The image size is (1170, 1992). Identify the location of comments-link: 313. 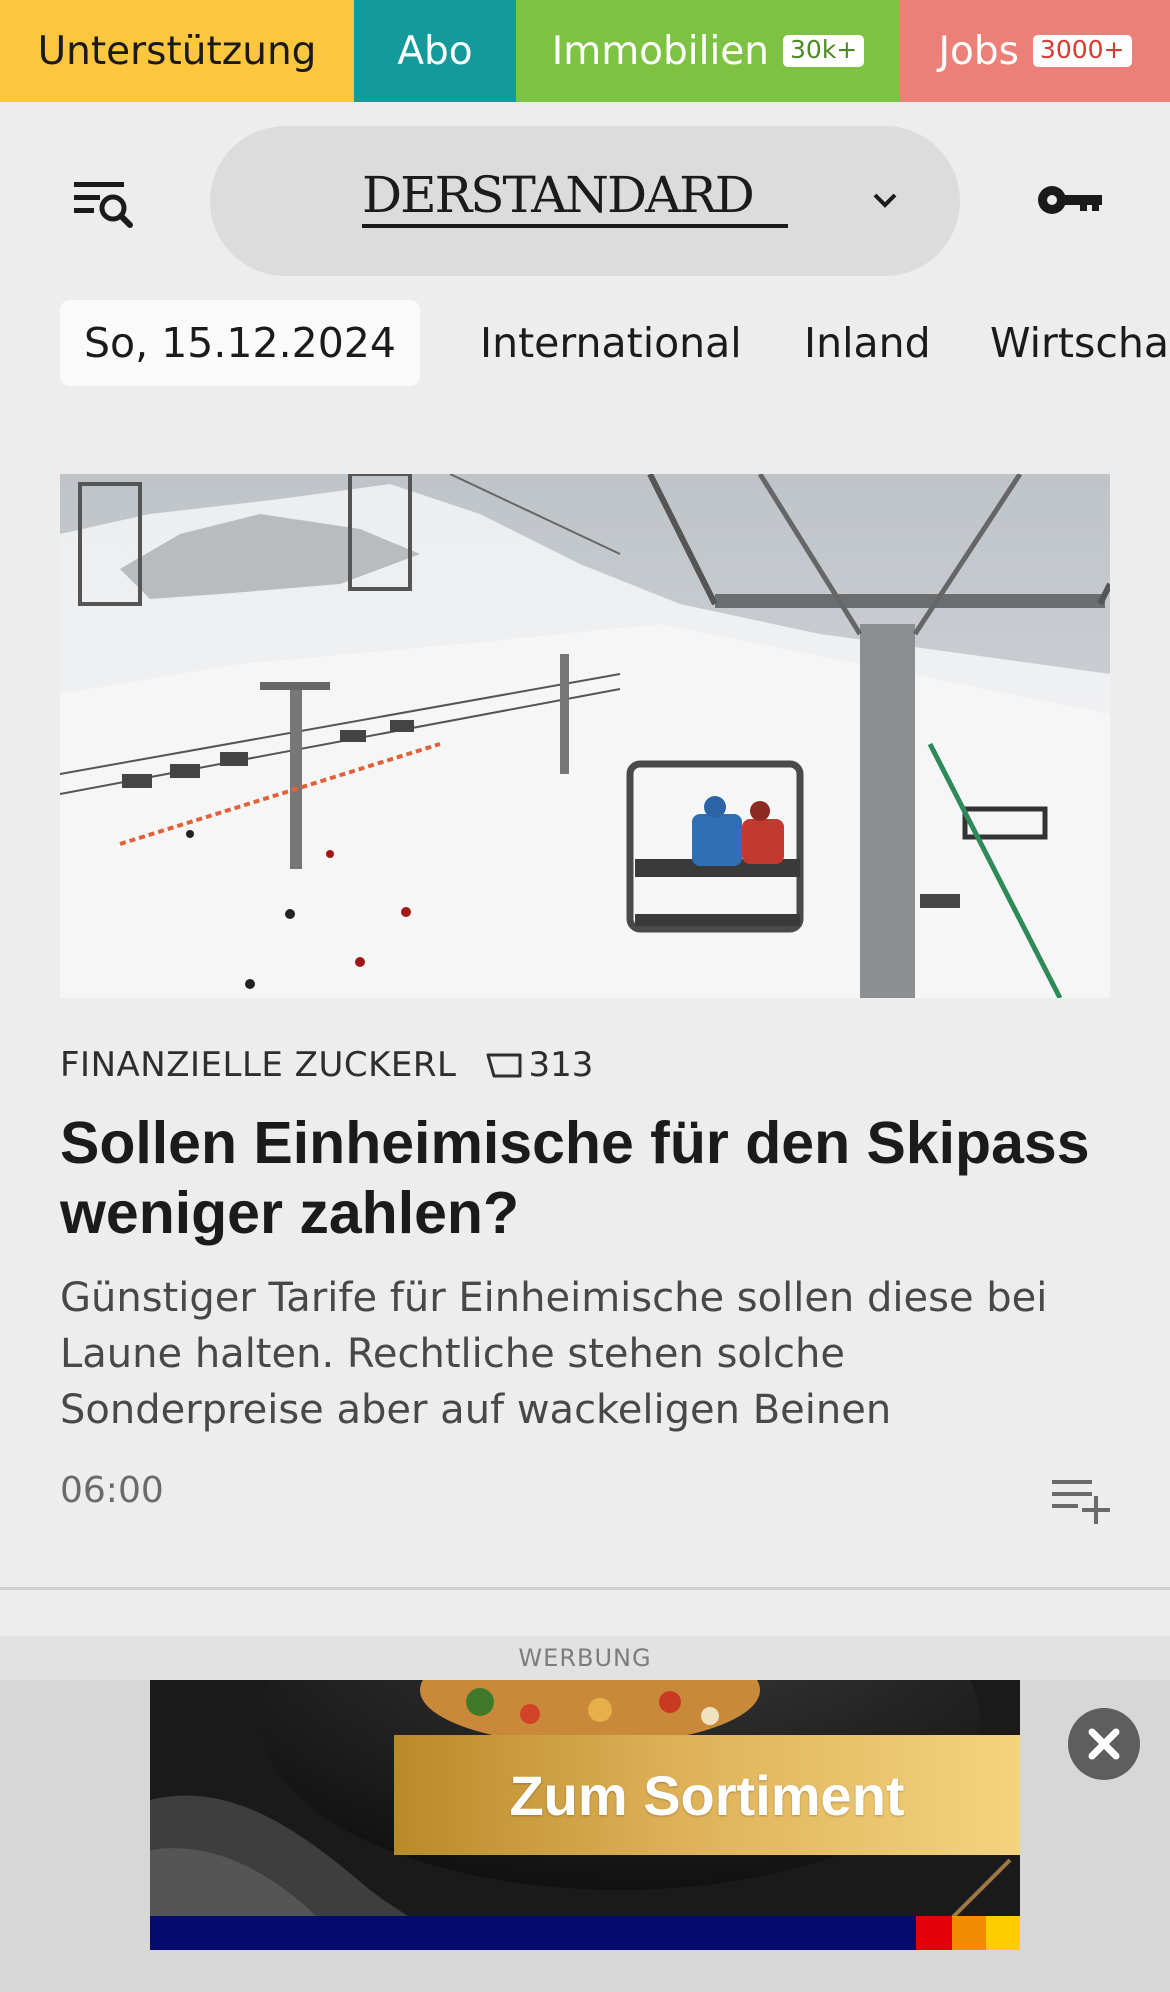
(538, 1065).